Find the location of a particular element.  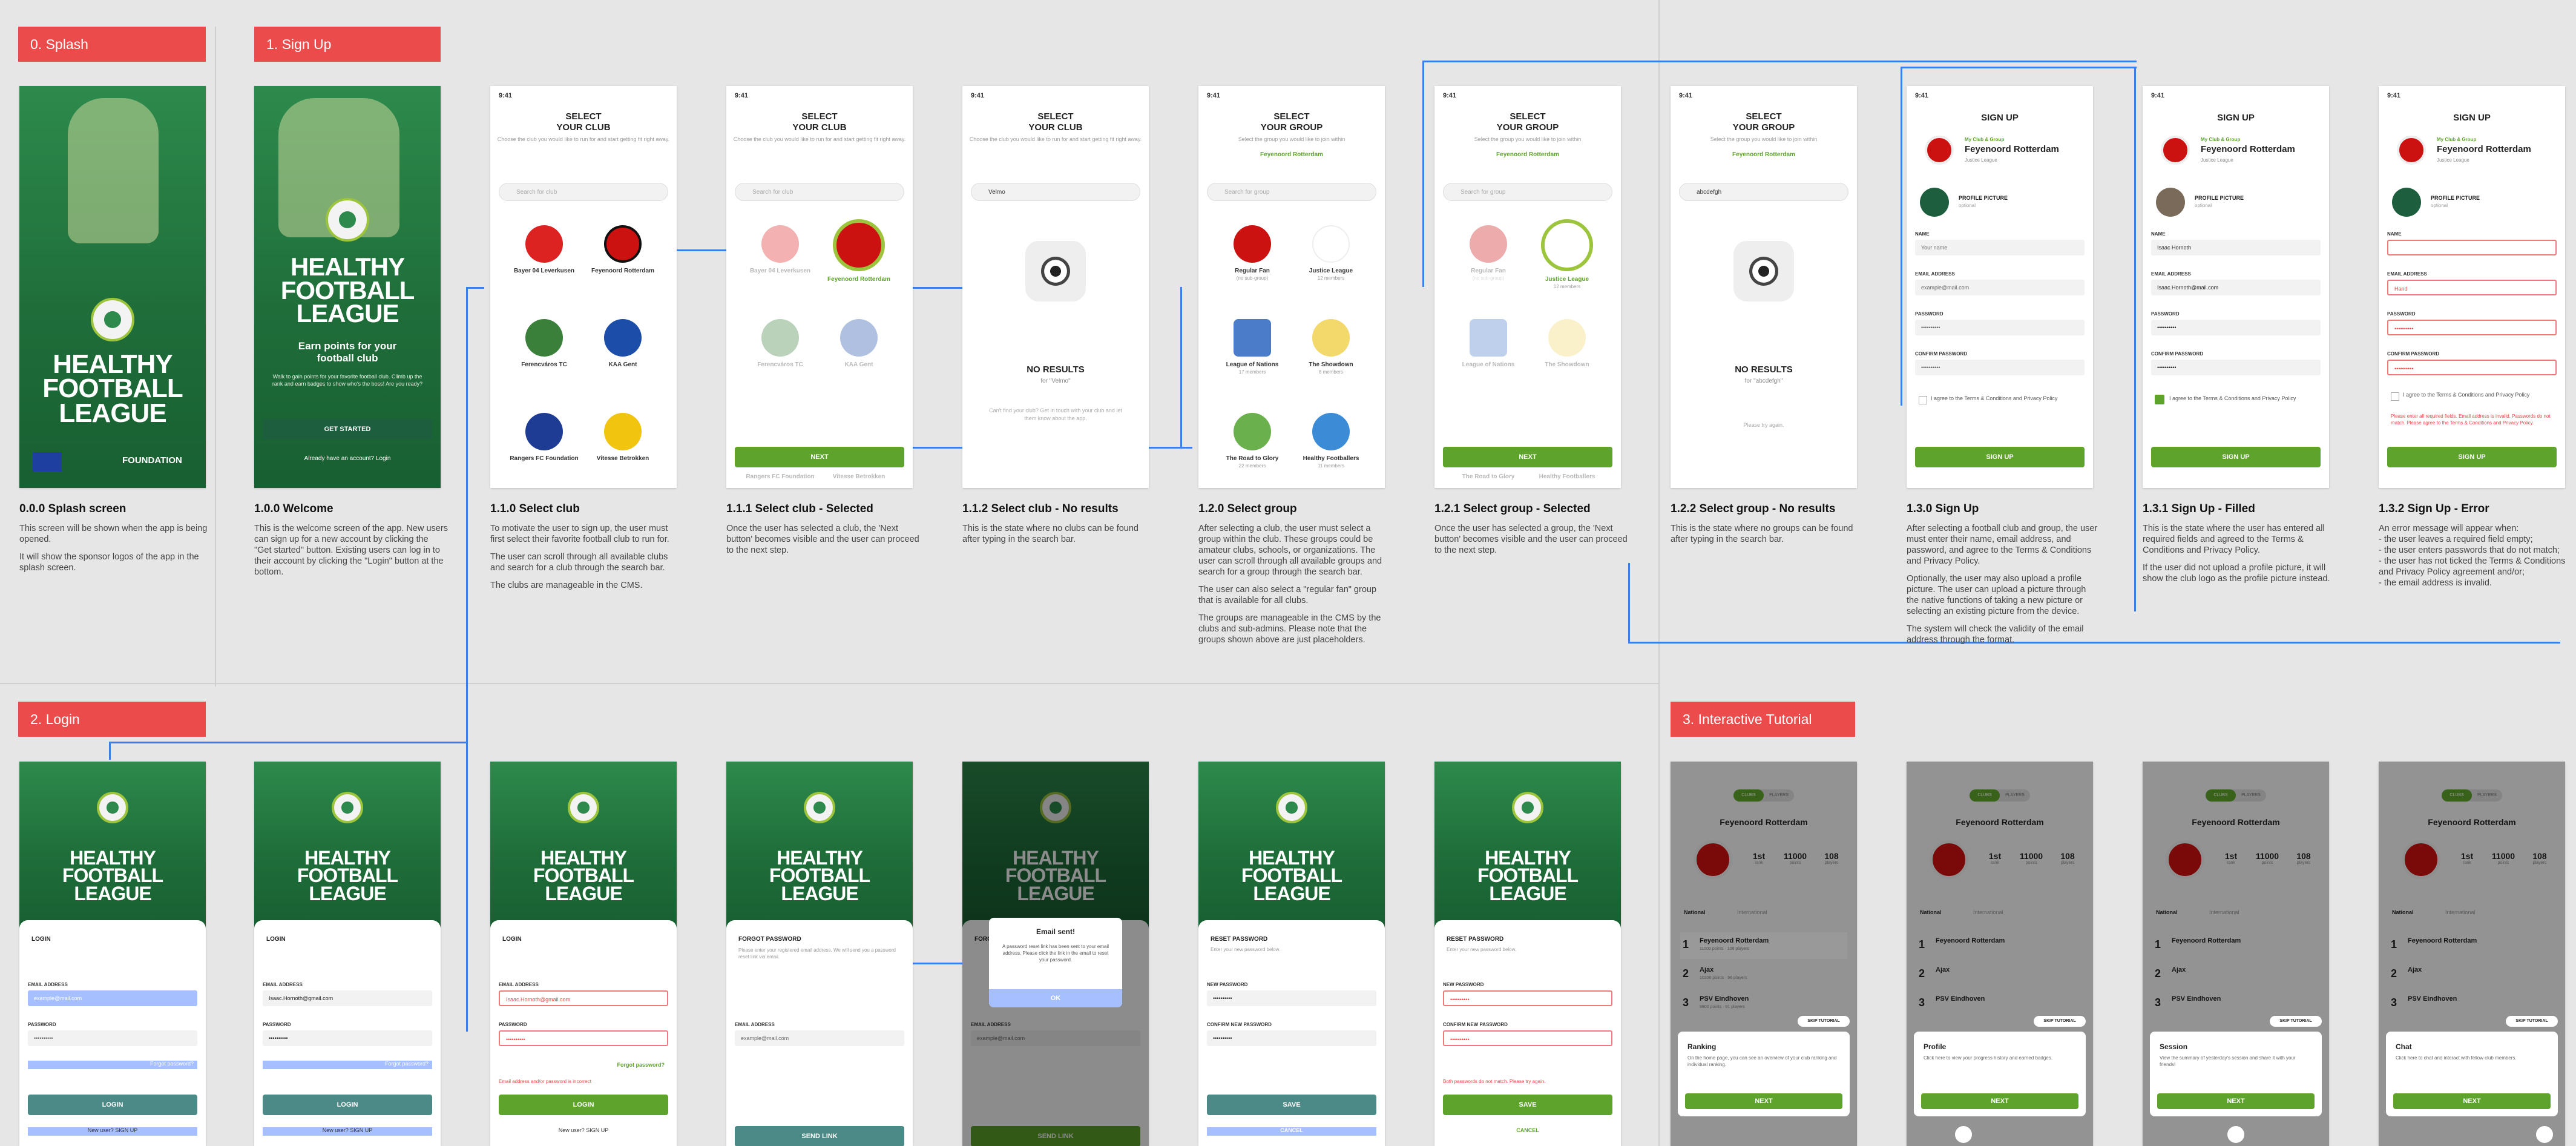

group-card: The Road to Glory 22 members is located at coordinates (1252, 441).